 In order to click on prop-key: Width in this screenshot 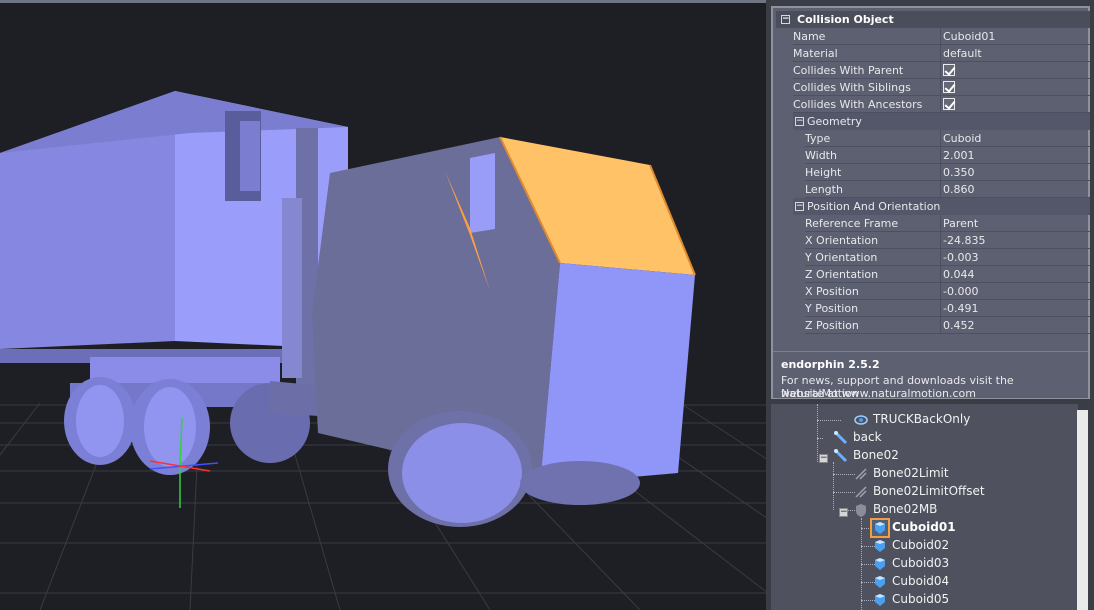, I will do `click(821, 155)`.